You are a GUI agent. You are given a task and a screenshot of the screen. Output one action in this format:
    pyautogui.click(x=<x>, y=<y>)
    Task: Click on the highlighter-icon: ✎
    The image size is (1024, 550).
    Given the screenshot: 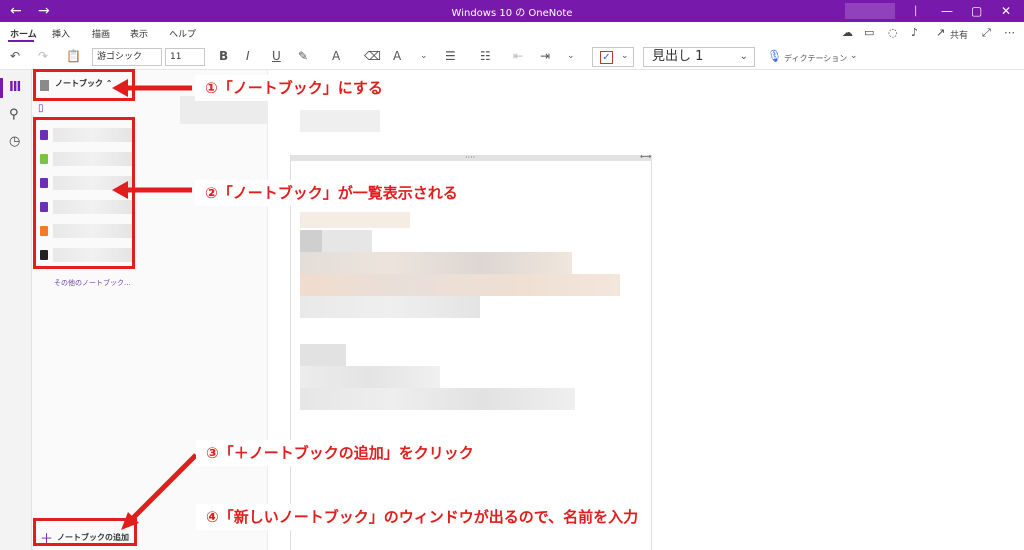 What is the action you would take?
    pyautogui.click(x=303, y=56)
    